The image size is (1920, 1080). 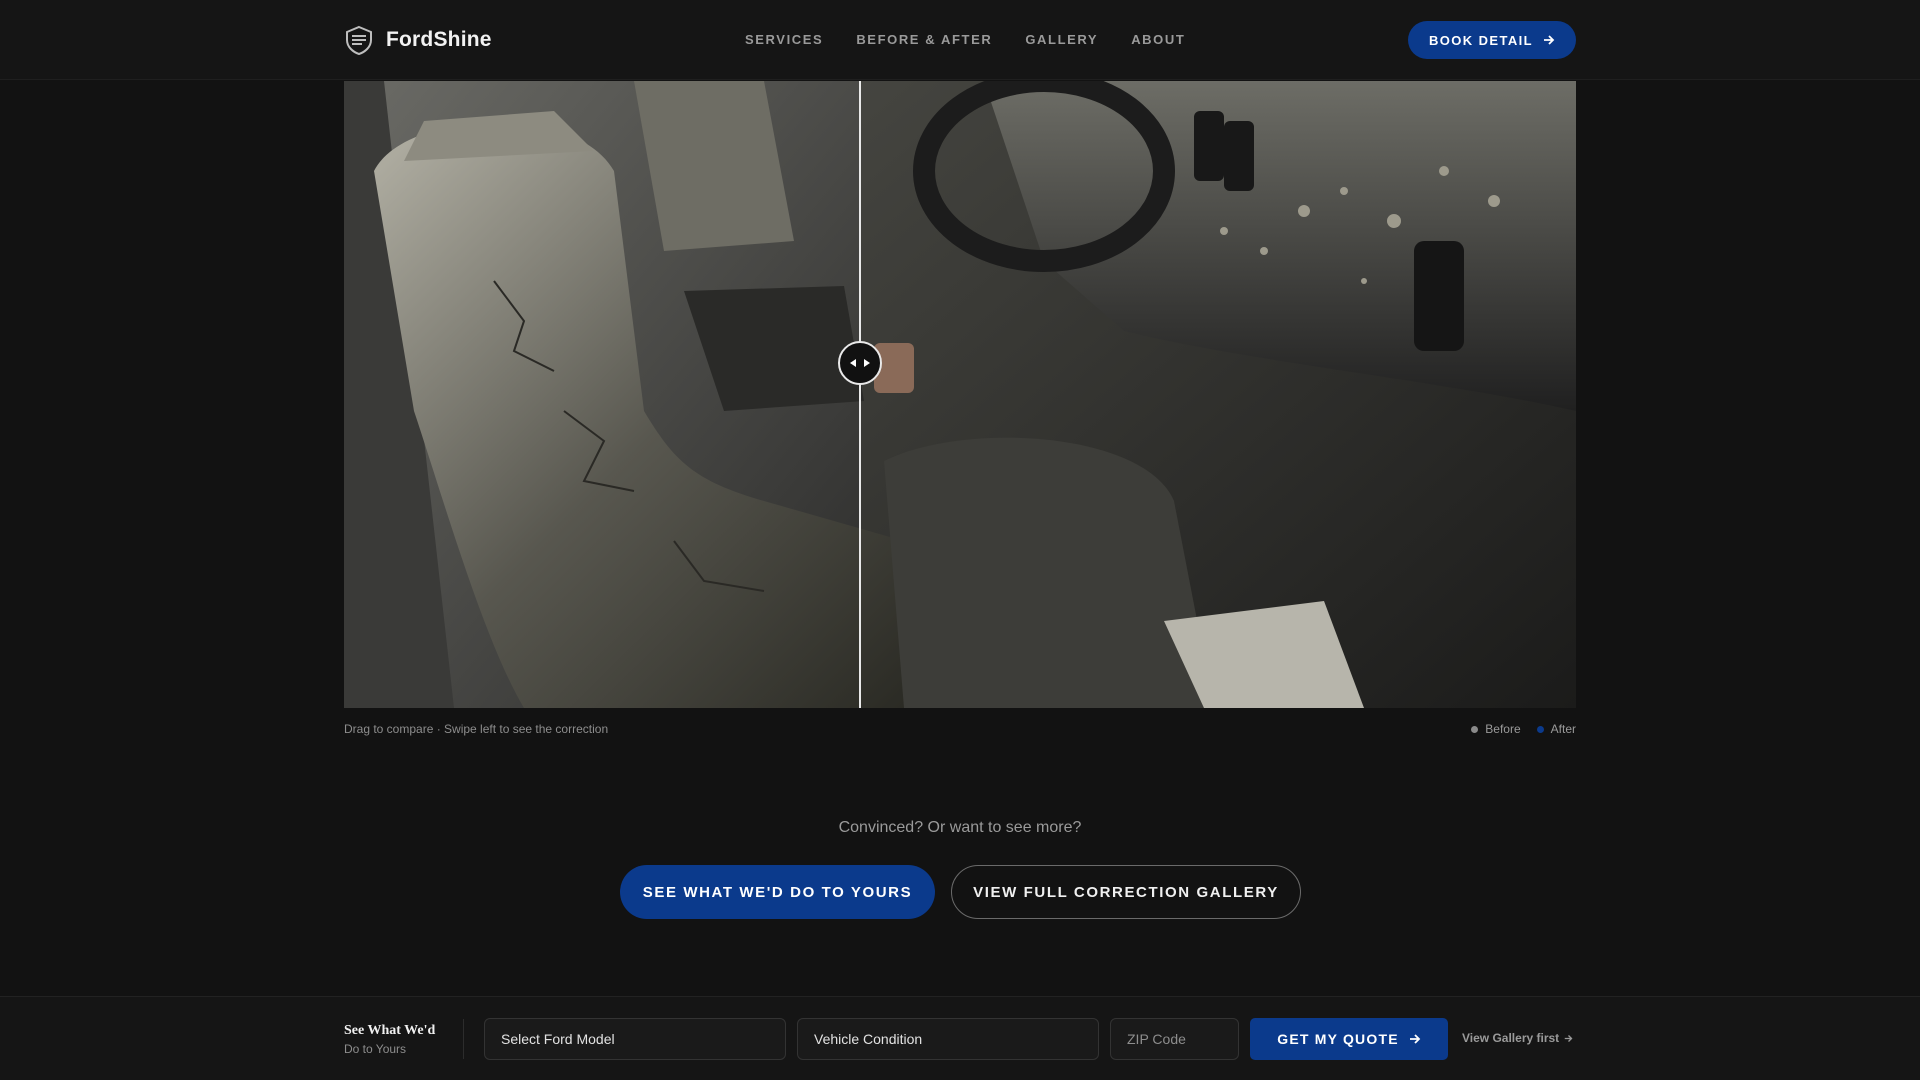 I want to click on book-detail-button: BOOK DETAIL, so click(x=1492, y=40).